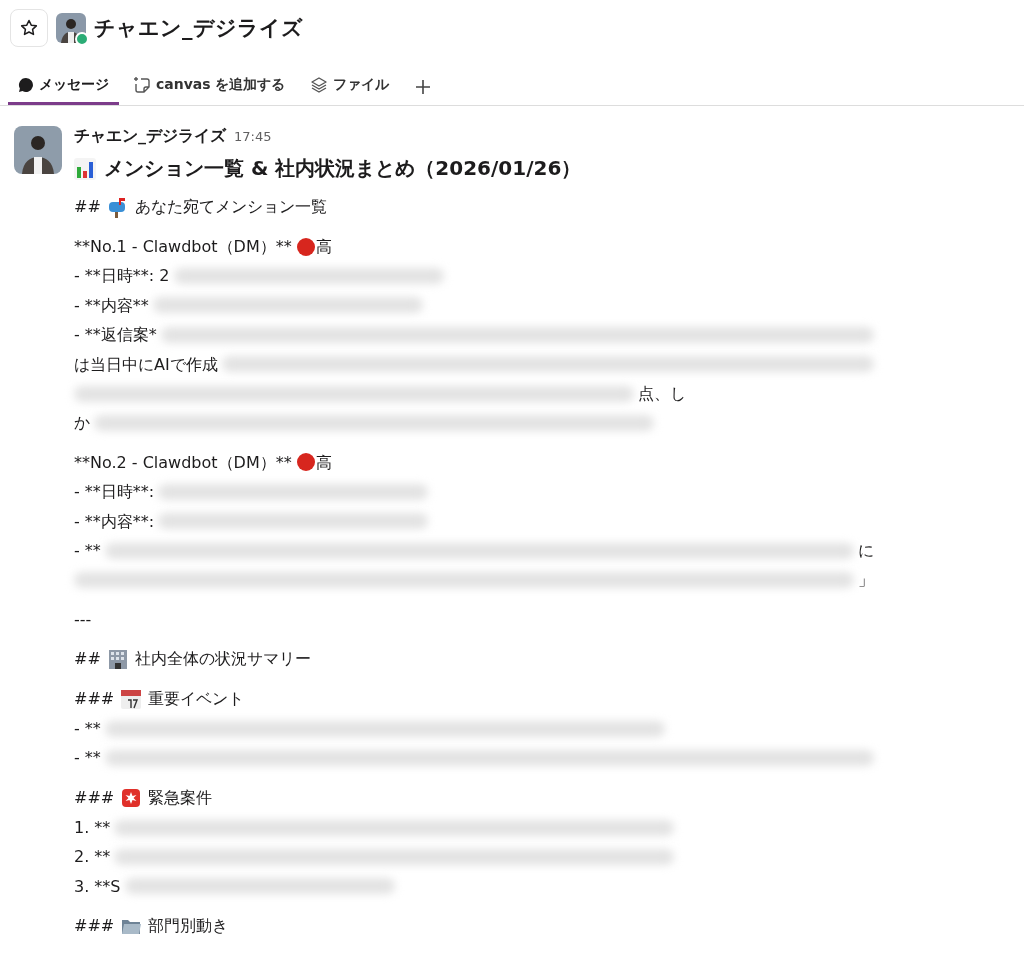 This screenshot has width=1024, height=955. What do you see at coordinates (131, 699) in the screenshot?
I see `calendar-icon` at bounding box center [131, 699].